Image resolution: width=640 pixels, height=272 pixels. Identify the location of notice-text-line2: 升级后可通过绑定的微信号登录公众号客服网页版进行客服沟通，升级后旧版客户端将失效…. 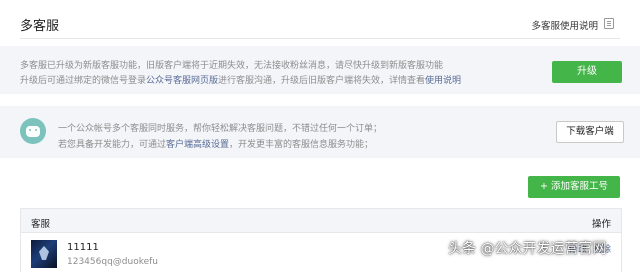
(240, 79).